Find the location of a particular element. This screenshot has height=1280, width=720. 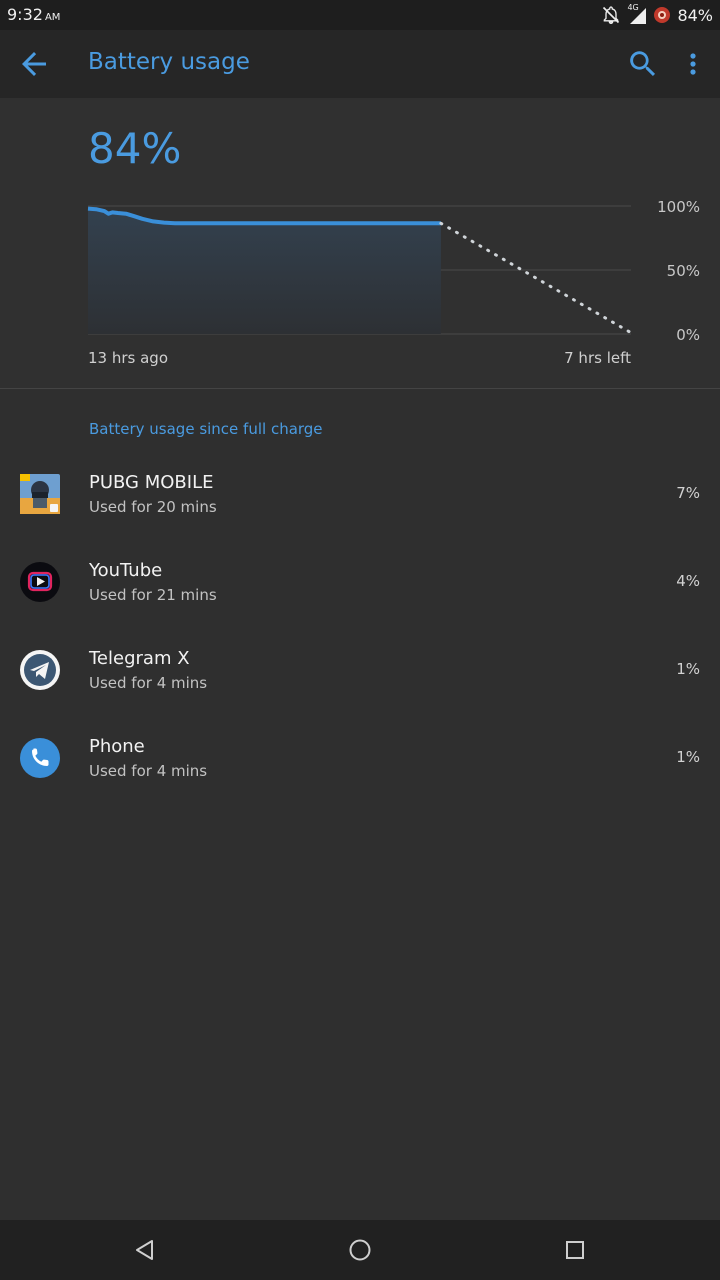

nav-back-button is located at coordinates (145, 1250).